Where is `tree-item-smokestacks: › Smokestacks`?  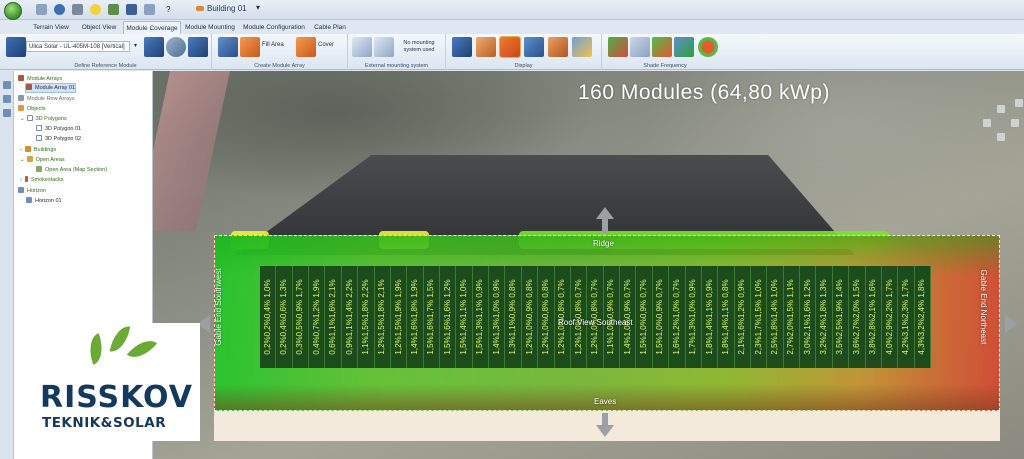
tree-item-smokestacks: › Smokestacks is located at coordinates (42, 180).